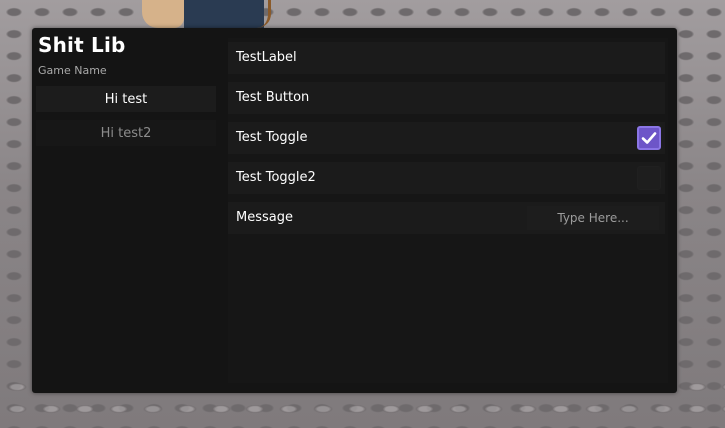 This screenshot has height=428, width=725. I want to click on test-toggle2-label: Test Toggle2, so click(276, 177).